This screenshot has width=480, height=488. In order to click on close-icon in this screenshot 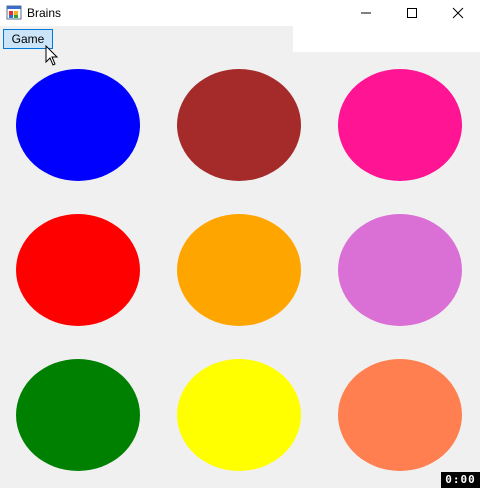, I will do `click(458, 13)`.